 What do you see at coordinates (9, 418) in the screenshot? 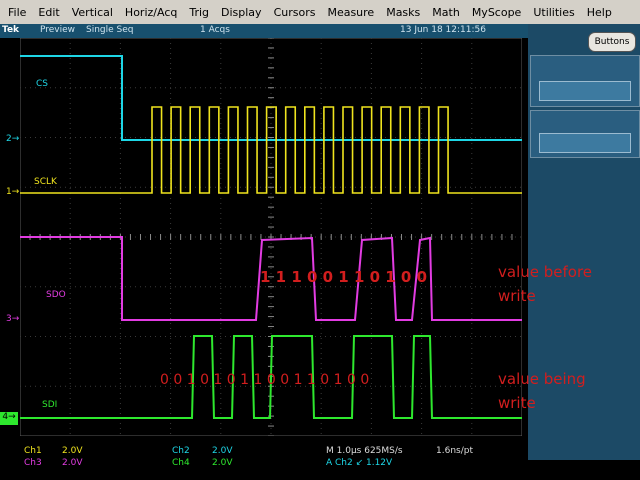
I see `ch4-marker: 4→` at bounding box center [9, 418].